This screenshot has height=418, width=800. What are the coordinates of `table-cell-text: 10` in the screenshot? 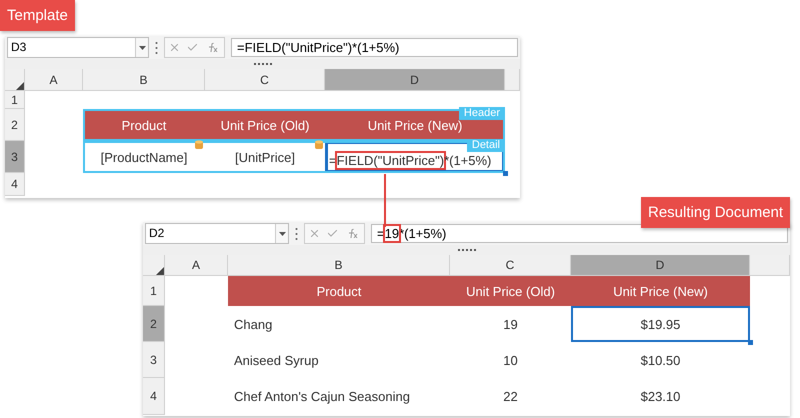 It's located at (510, 361).